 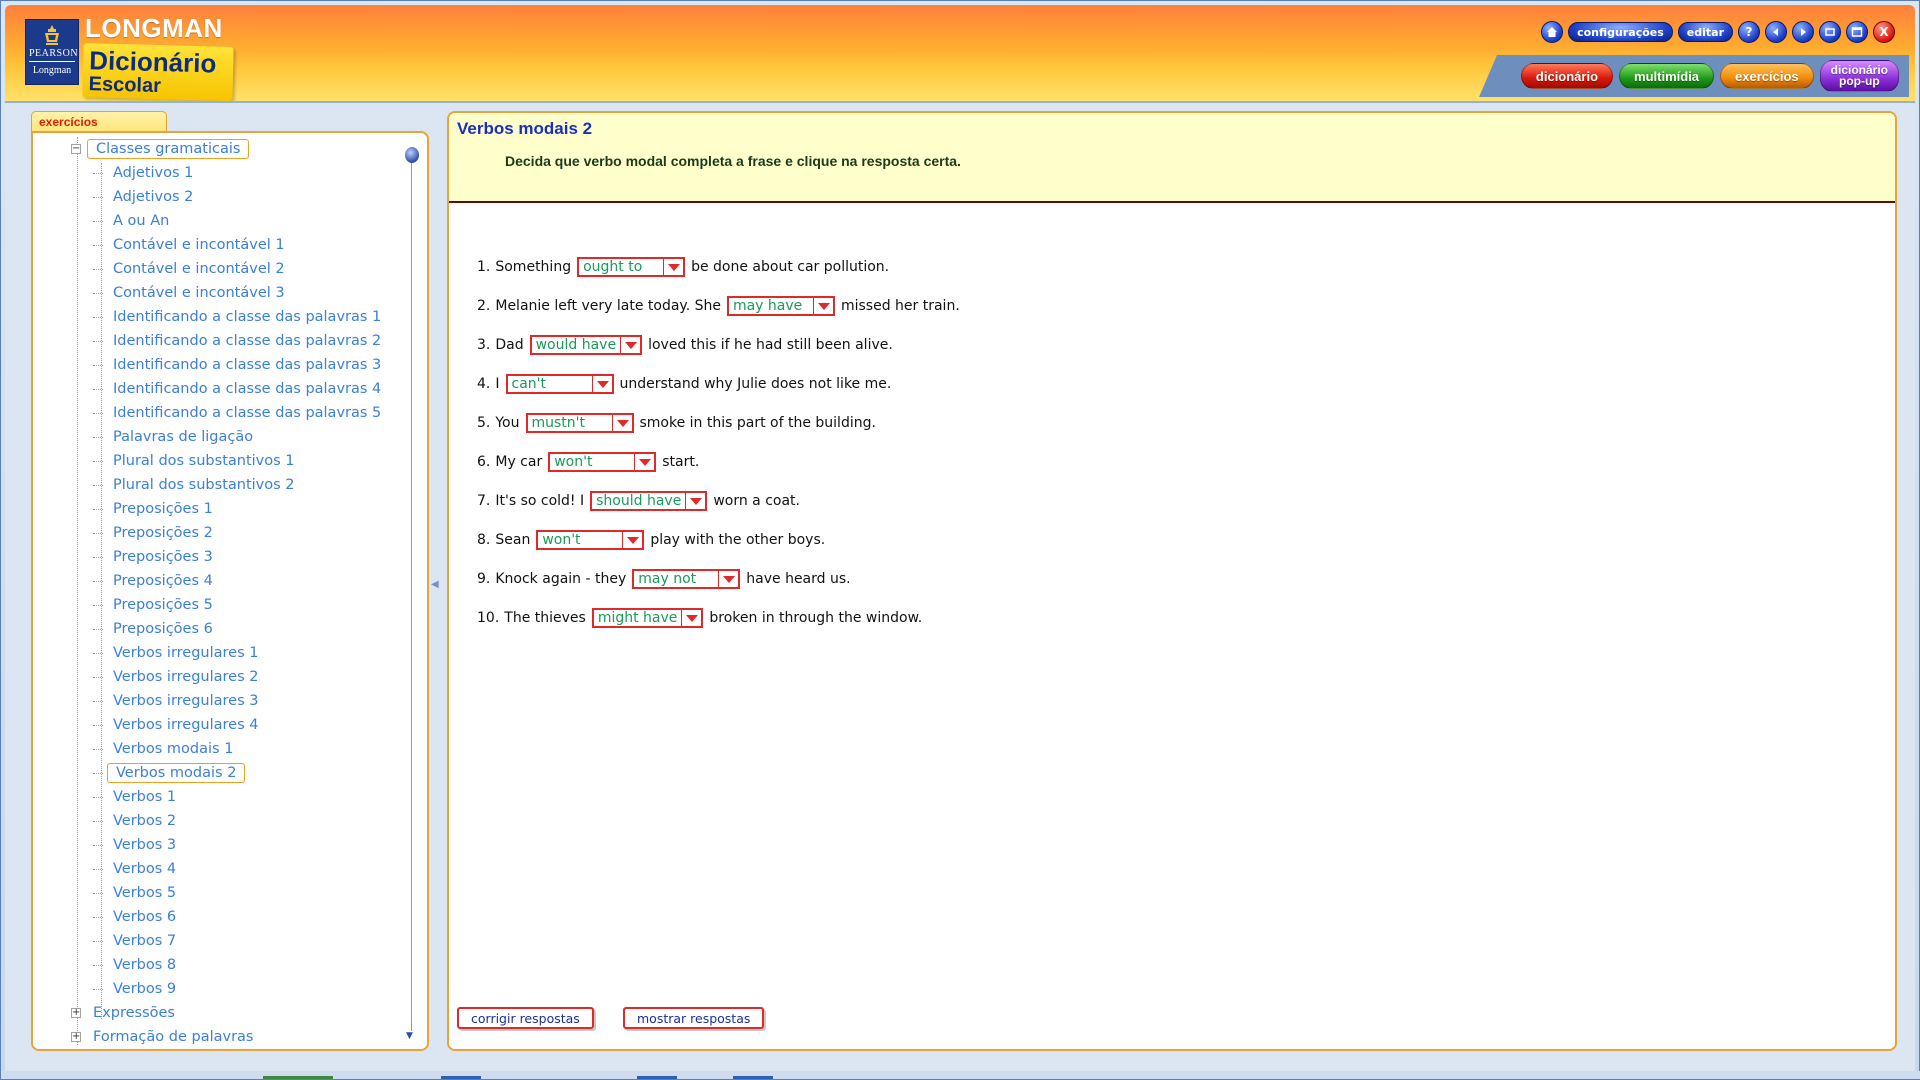 What do you see at coordinates (247, 413) in the screenshot?
I see `tree-item-label: Identificando a classe das palavras 5` at bounding box center [247, 413].